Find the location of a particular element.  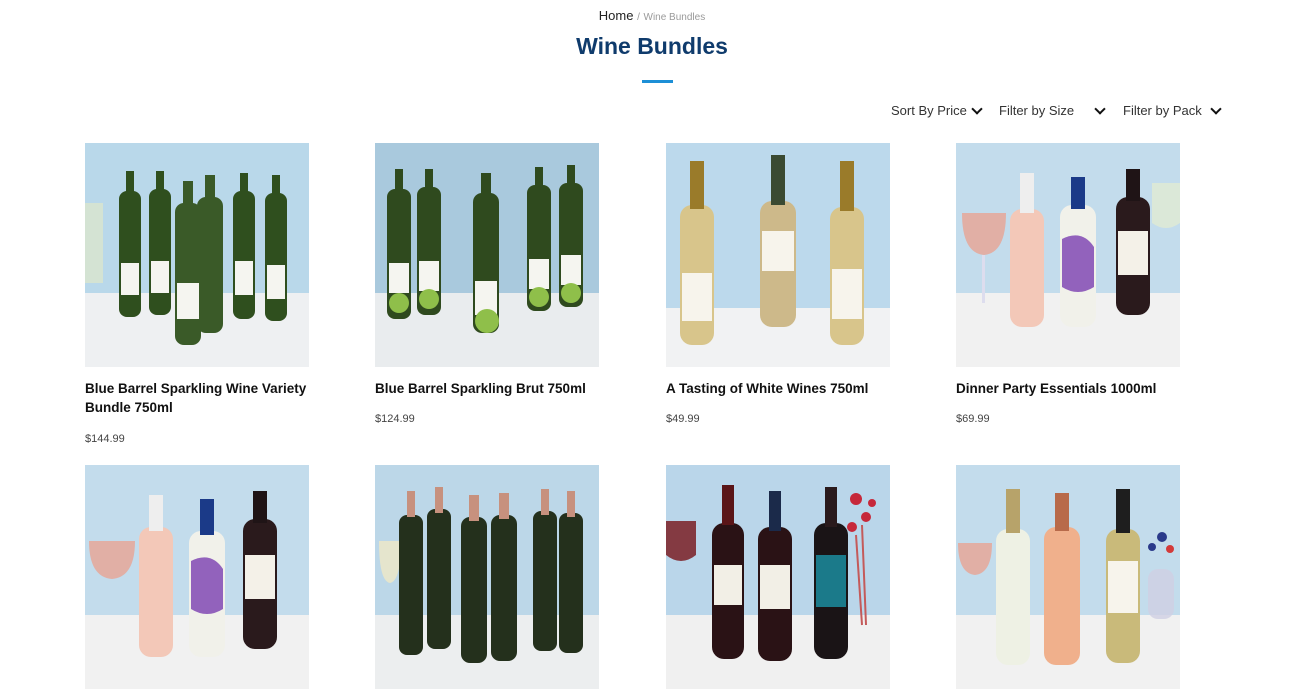

filter-by-pack-label: Filter by Pack is located at coordinates (1162, 110).